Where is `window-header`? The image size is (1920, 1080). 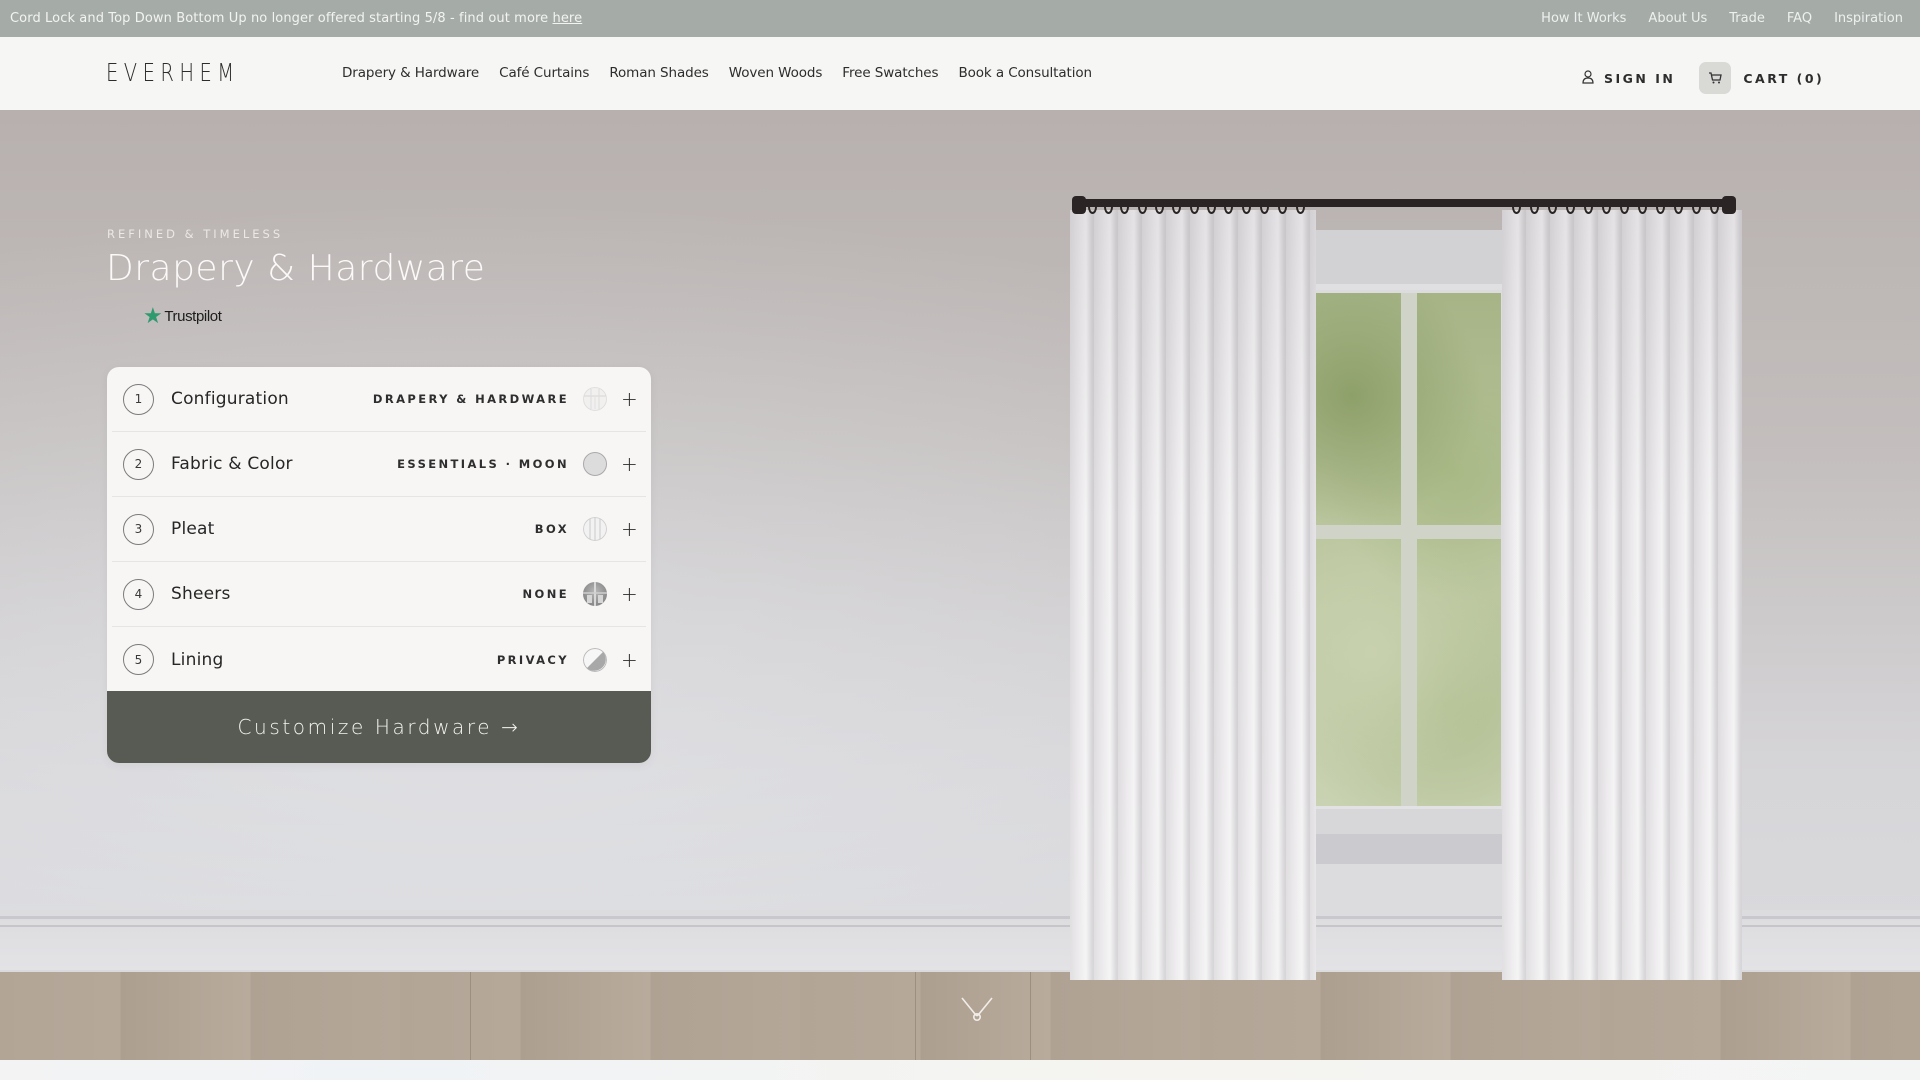 window-header is located at coordinates (1407, 260).